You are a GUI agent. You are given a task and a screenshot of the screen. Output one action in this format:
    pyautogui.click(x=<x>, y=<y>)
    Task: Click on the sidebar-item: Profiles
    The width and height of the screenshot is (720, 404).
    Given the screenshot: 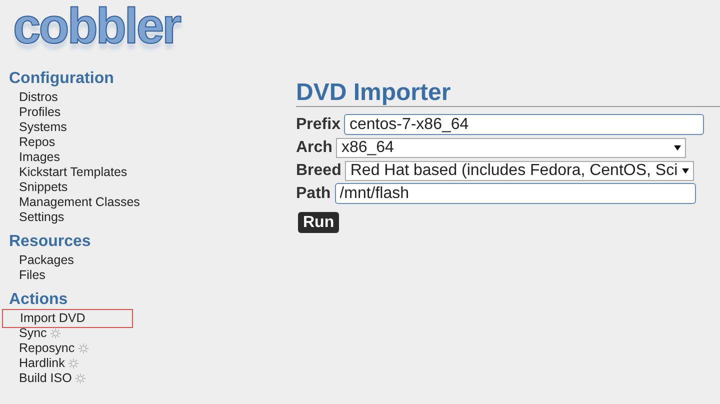 What is the action you would take?
    pyautogui.click(x=35, y=112)
    